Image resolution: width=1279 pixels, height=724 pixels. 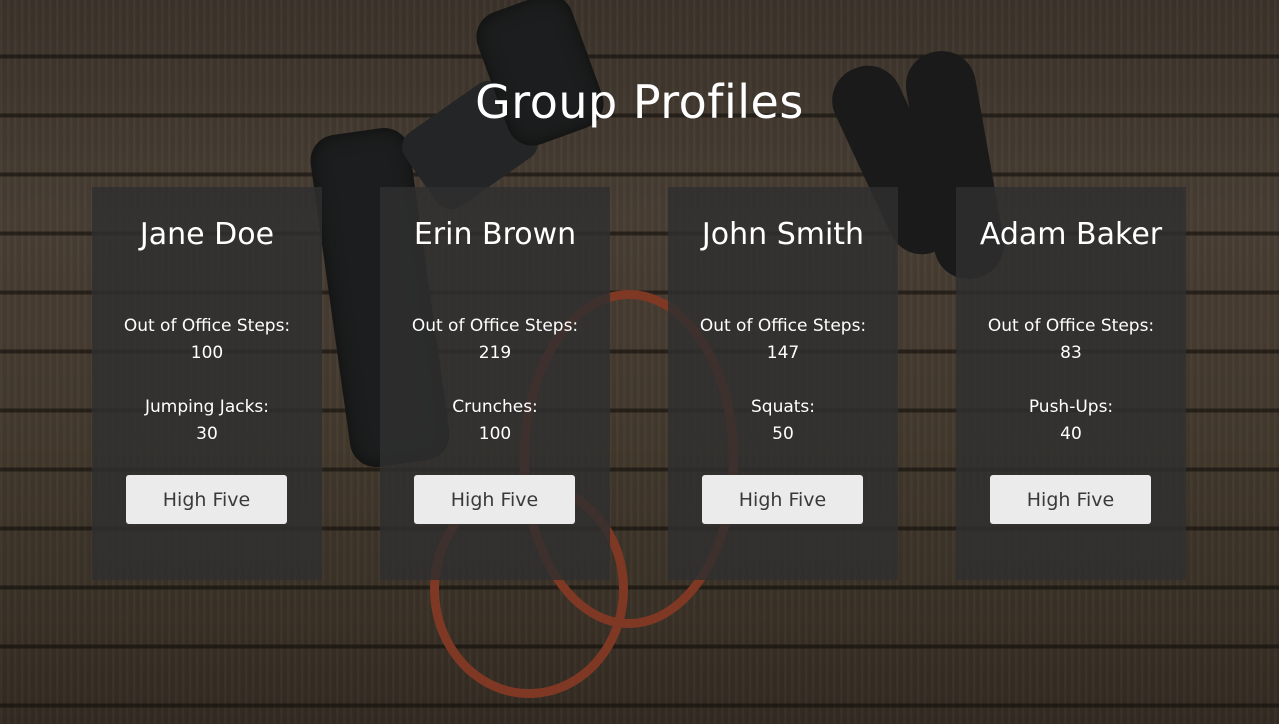 I want to click on stat-value: 147, so click(x=783, y=353).